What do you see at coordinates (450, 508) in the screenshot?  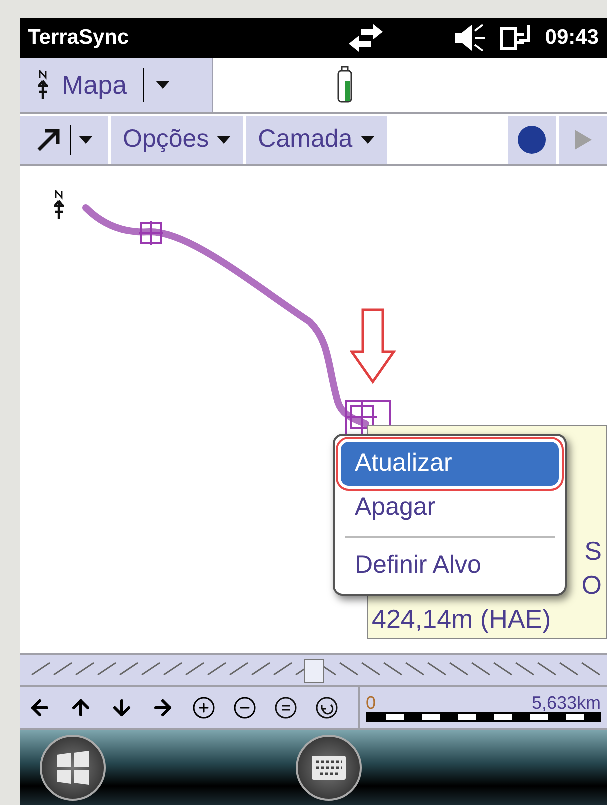 I see `menu-item: Apagar` at bounding box center [450, 508].